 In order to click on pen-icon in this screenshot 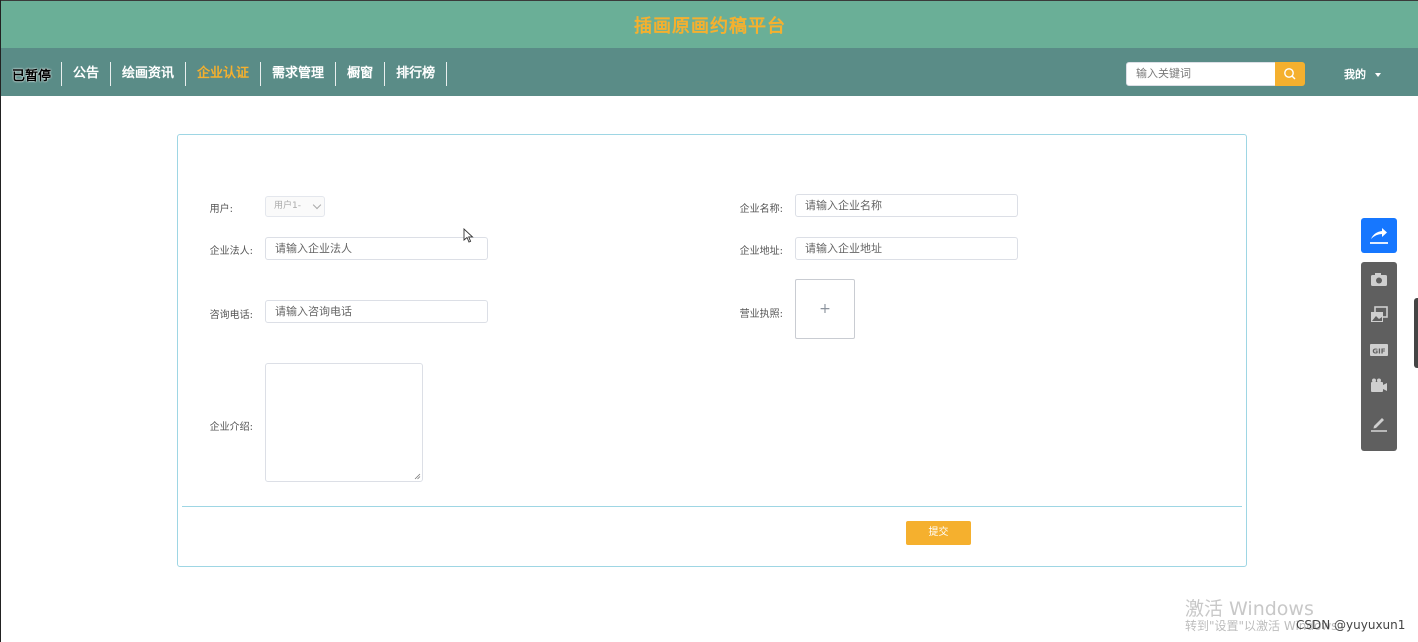, I will do `click(1379, 423)`.